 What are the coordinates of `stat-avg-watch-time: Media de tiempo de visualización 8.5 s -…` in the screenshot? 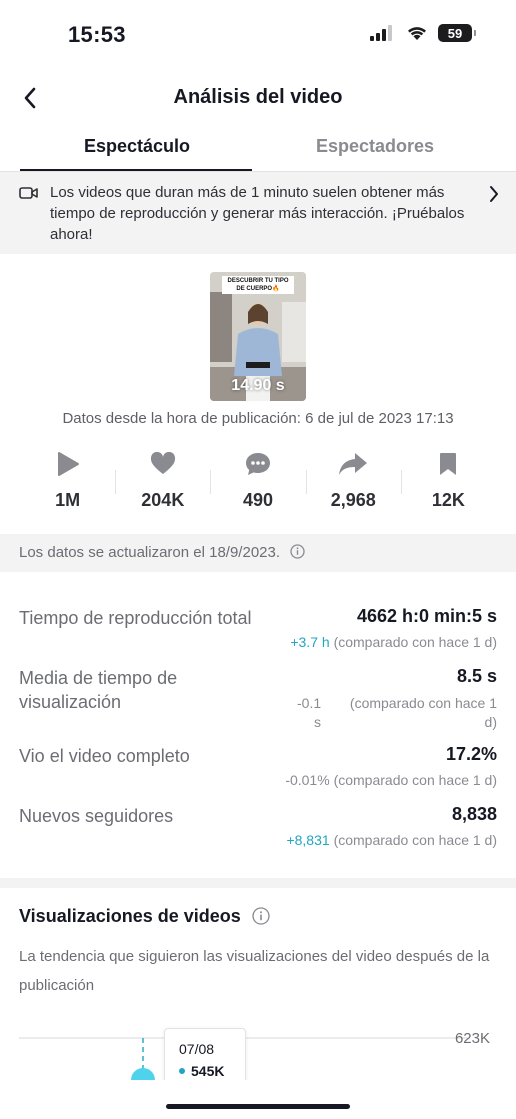 It's located at (258, 698).